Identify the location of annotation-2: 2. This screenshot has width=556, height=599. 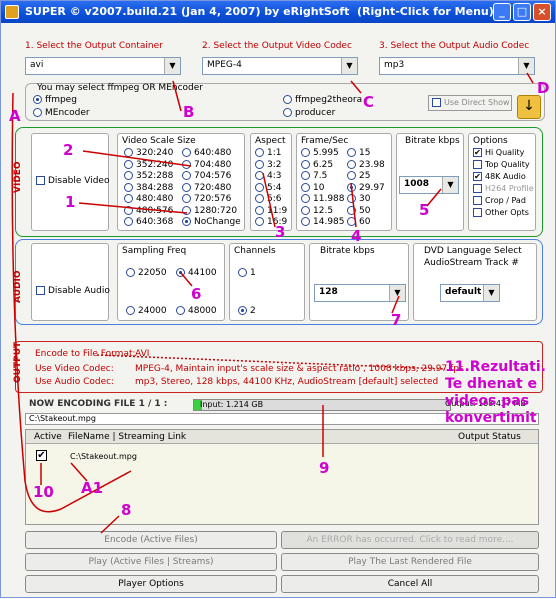
(68, 150).